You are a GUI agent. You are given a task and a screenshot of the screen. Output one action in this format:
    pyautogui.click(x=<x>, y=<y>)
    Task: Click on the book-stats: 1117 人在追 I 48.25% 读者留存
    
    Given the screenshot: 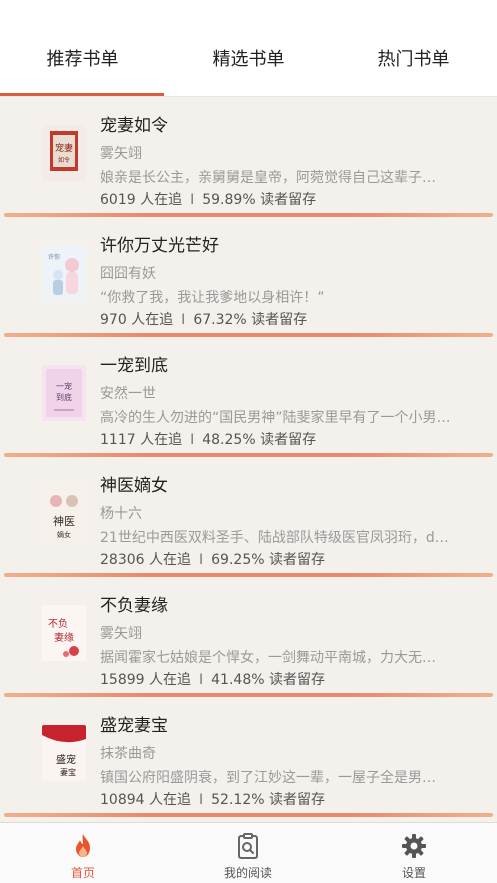 What is the action you would take?
    pyautogui.click(x=208, y=440)
    